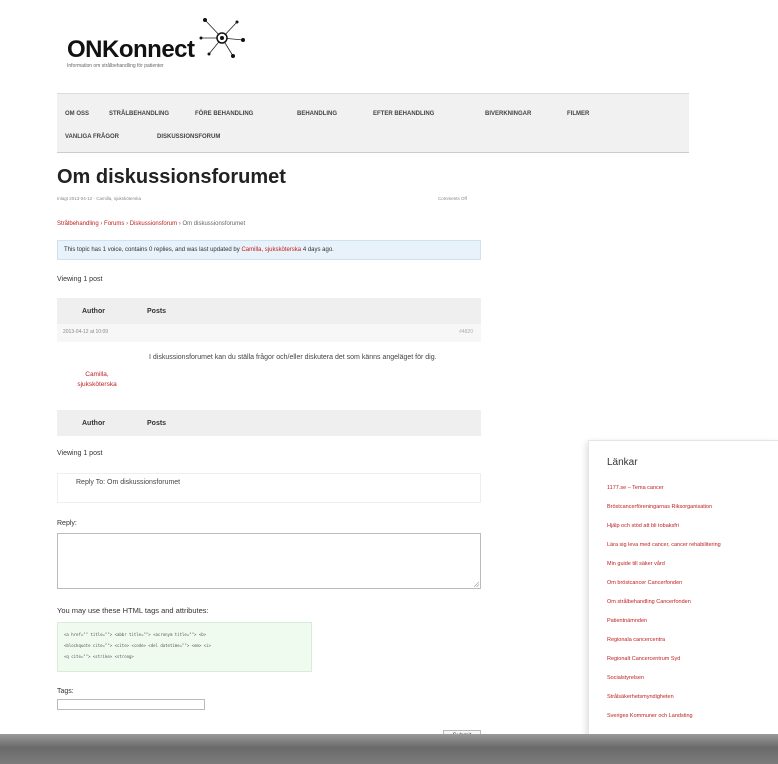 The width and height of the screenshot is (778, 764). What do you see at coordinates (403, 114) in the screenshot?
I see `nav-item-efter-behandling: EFTER BEHANDLING` at bounding box center [403, 114].